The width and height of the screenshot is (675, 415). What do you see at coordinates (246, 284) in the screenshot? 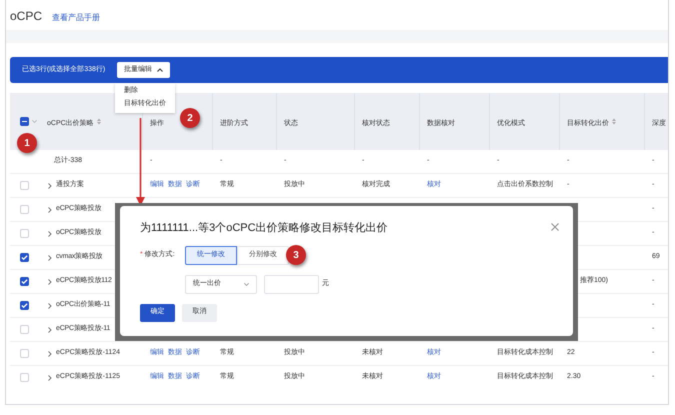
I see `chevron-icon` at bounding box center [246, 284].